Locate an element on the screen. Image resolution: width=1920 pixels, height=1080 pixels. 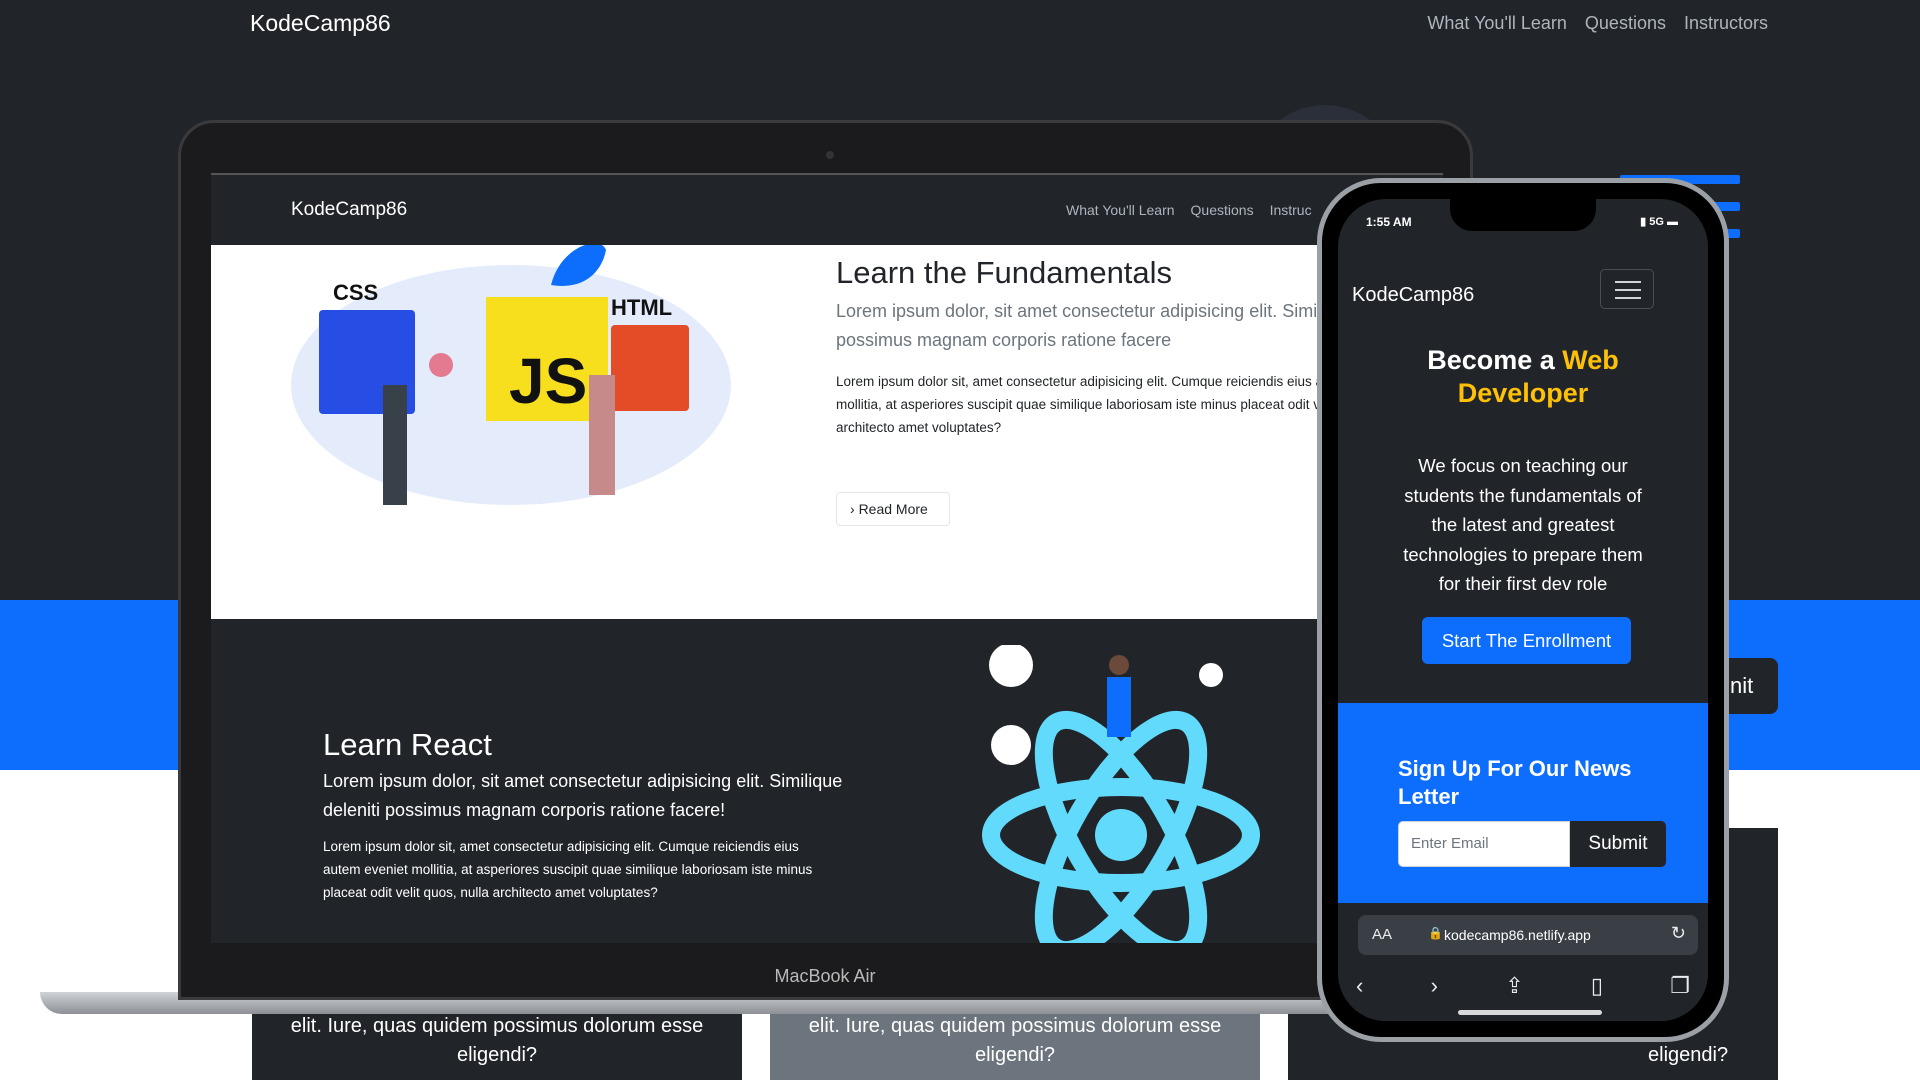
phone-status: ▮ 5G ▬ is located at coordinates (1659, 221).